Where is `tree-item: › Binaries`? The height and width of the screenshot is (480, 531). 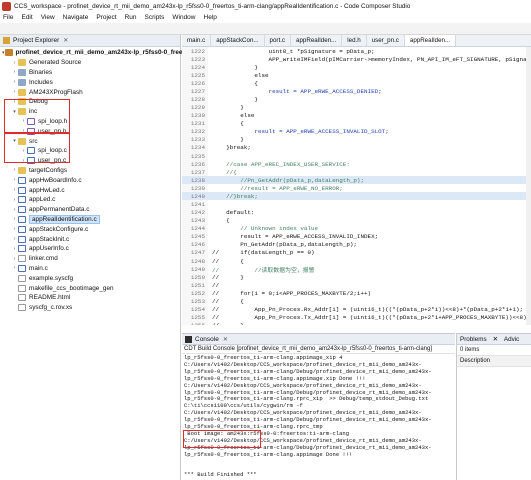 tree-item: › Binaries is located at coordinates (90, 73).